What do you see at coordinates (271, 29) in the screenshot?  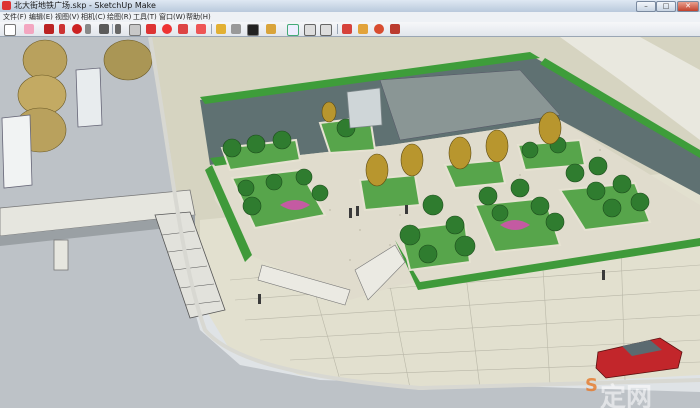 I see `section-icon` at bounding box center [271, 29].